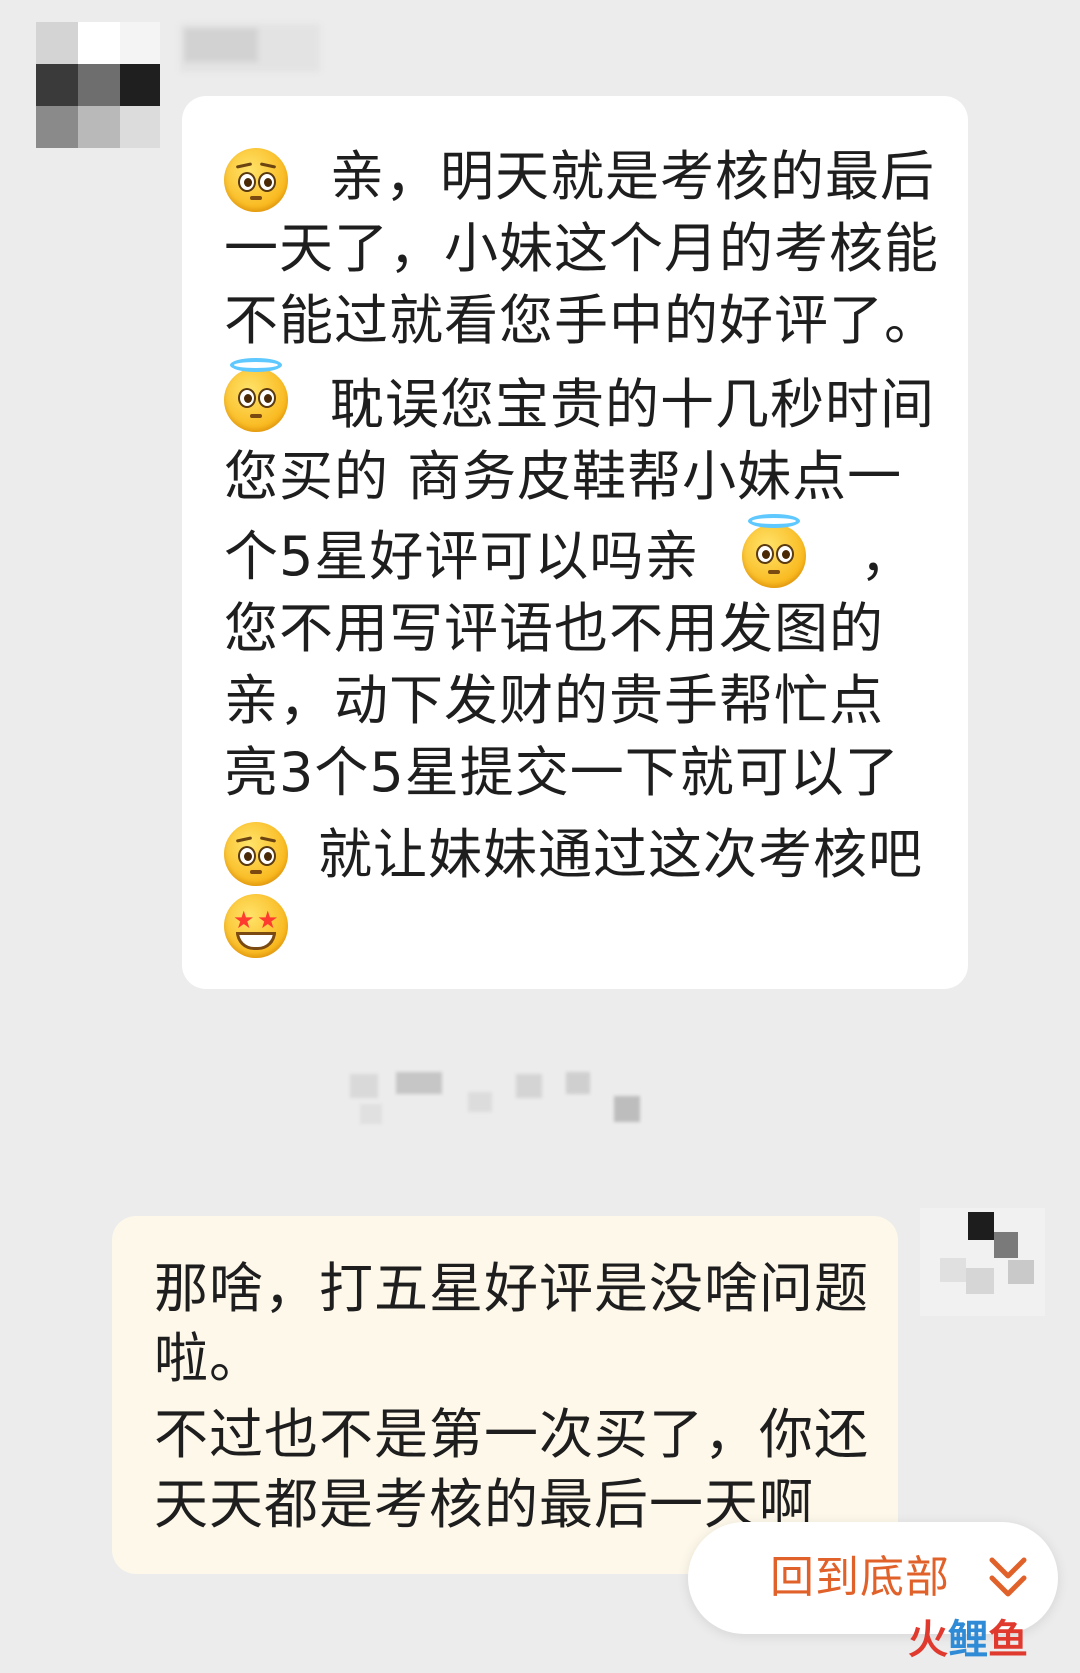  I want to click on message-line: 您不用写评语也不用发图的, so click(554, 628).